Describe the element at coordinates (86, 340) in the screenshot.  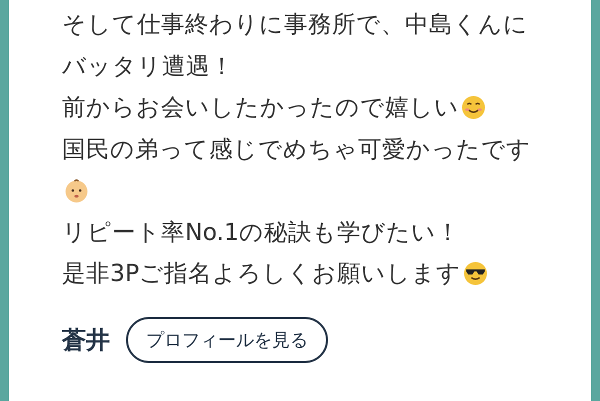
I see `author-name: 蒼井` at that location.